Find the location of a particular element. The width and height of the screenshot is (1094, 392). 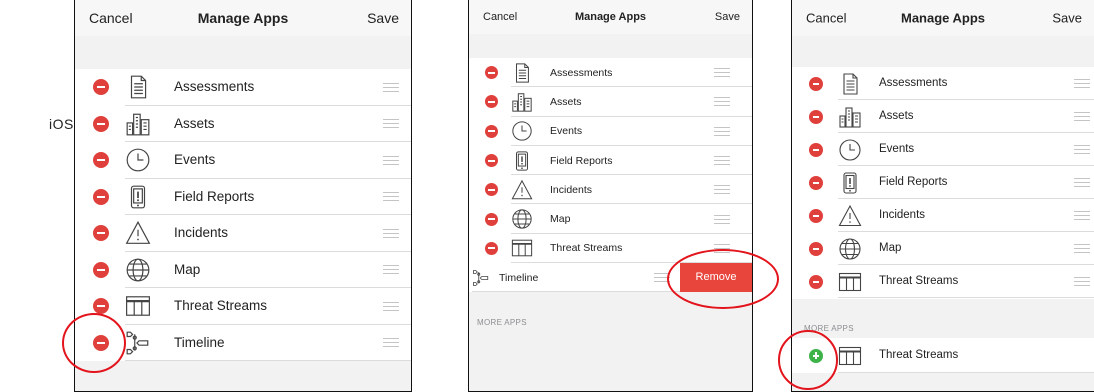

field-report-icon is located at coordinates (850, 185).